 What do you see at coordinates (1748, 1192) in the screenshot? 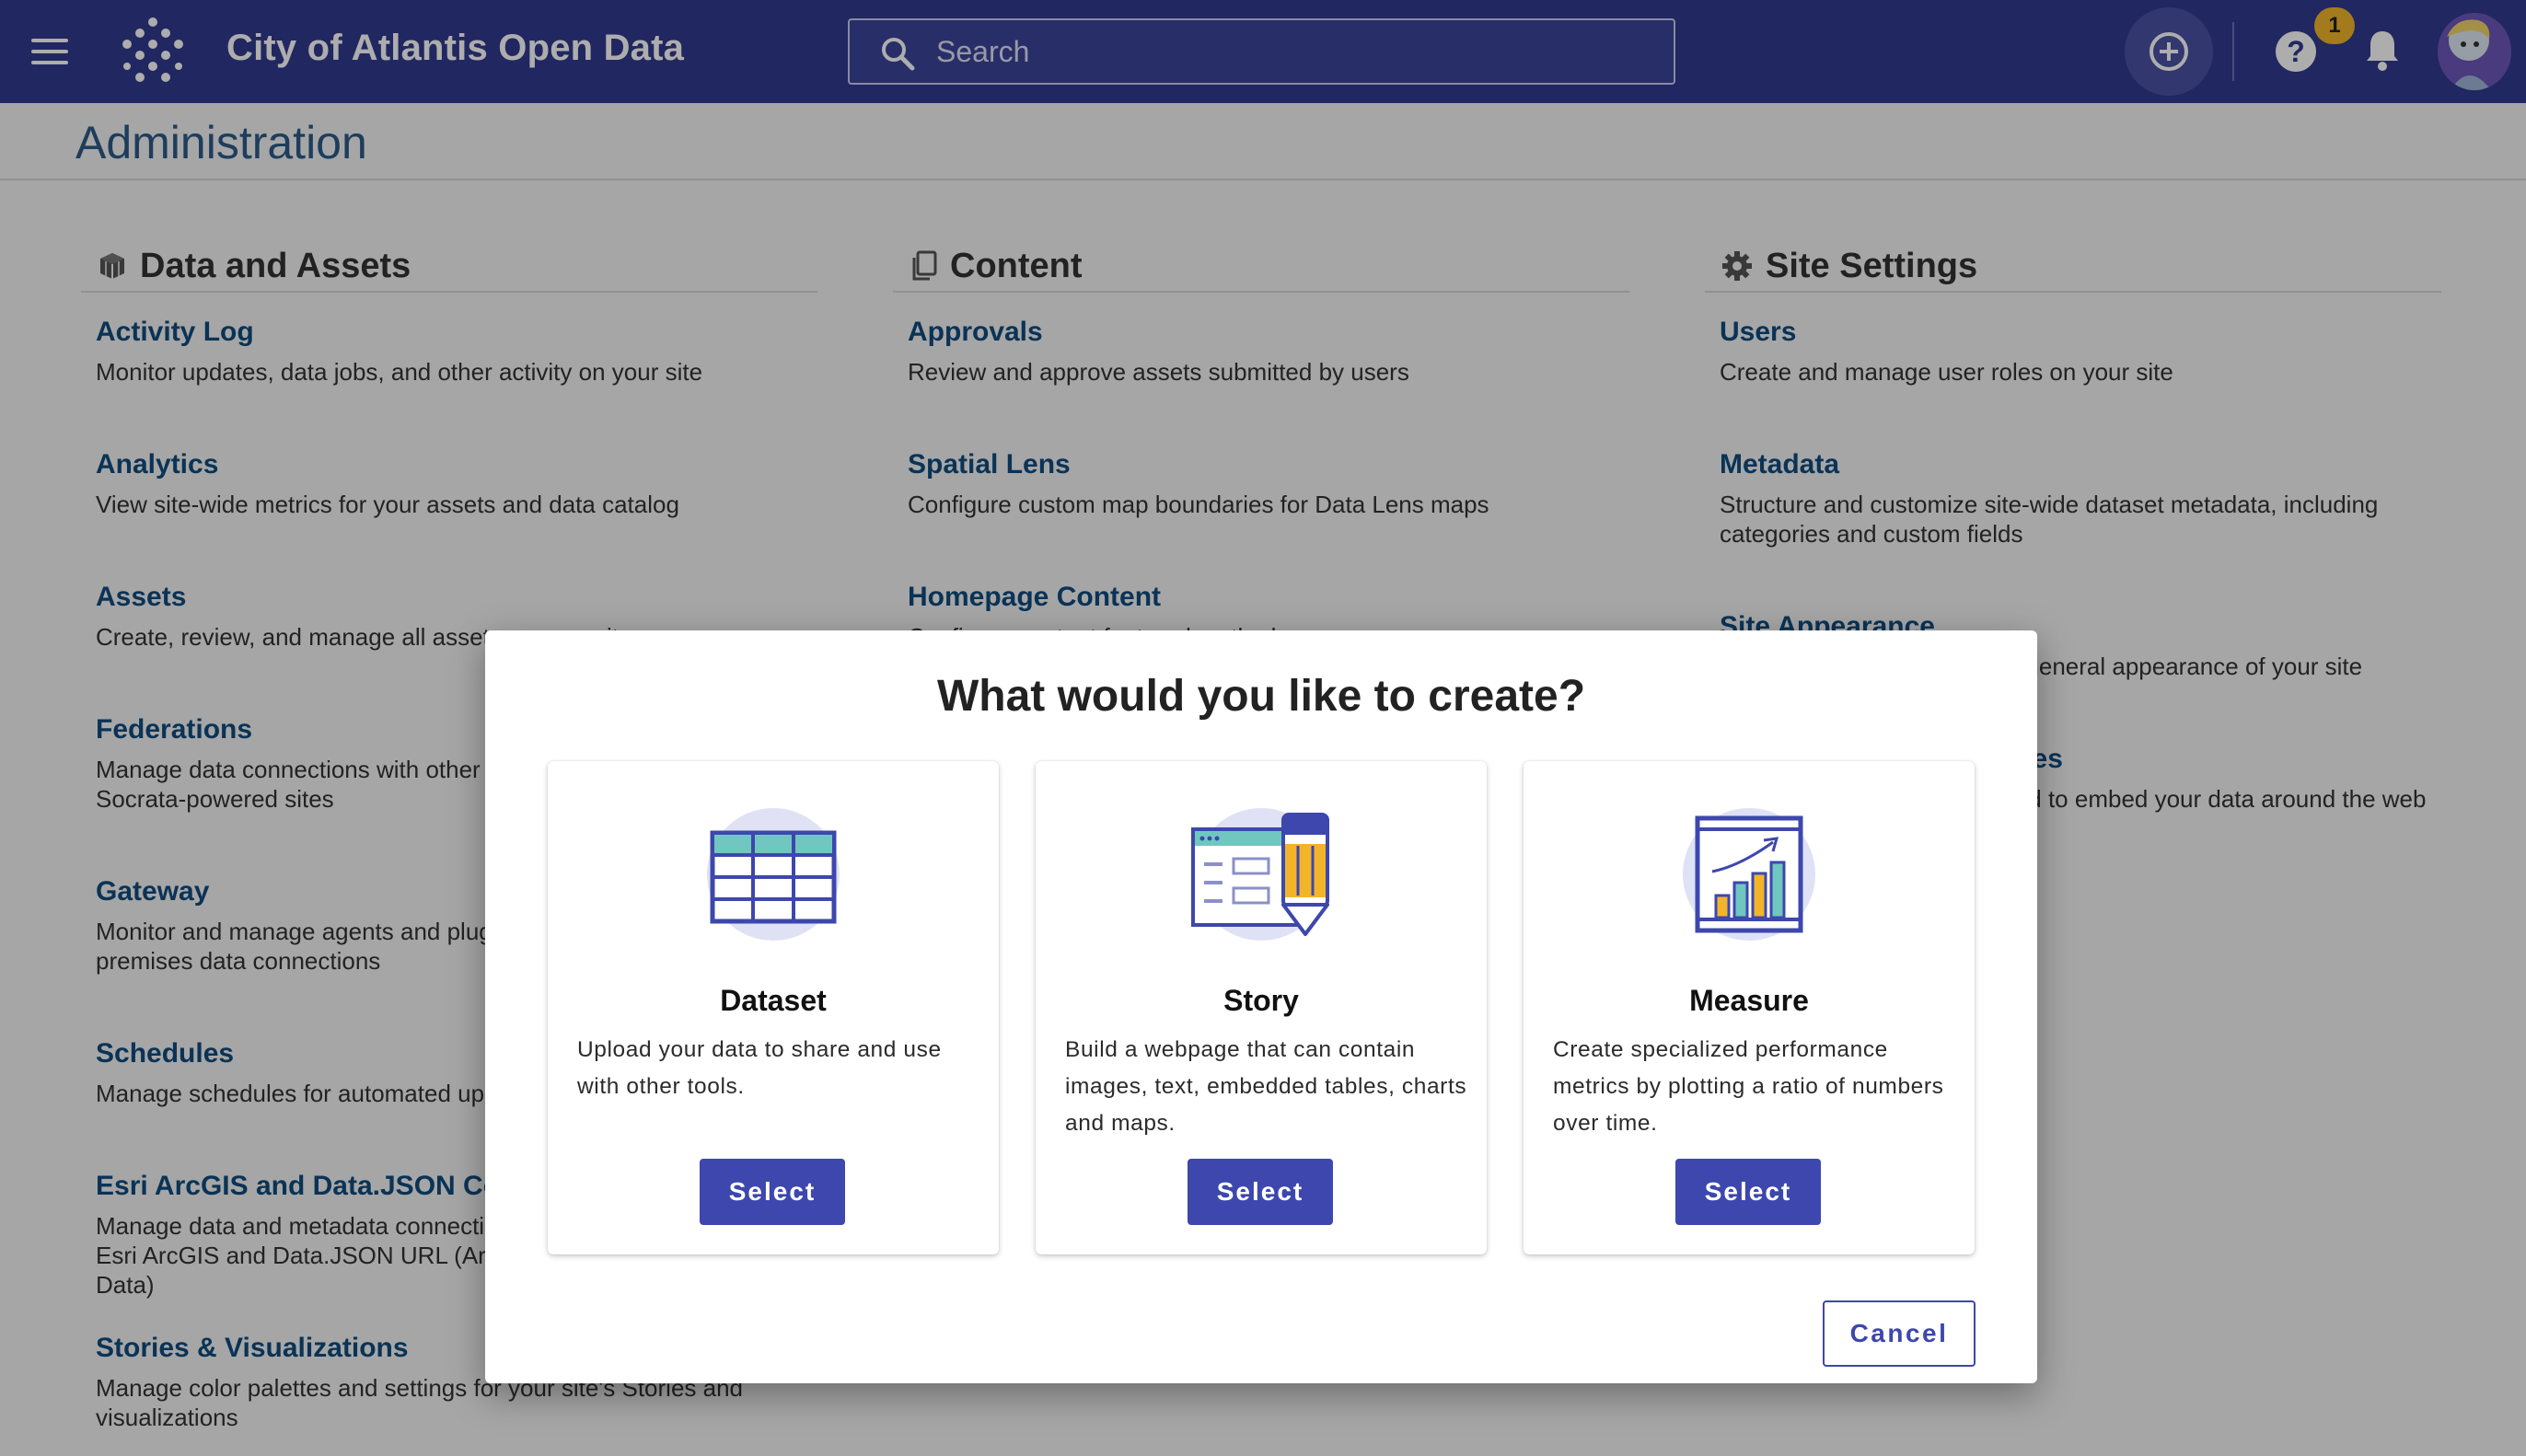
I see `select-measure-button: Select` at bounding box center [1748, 1192].